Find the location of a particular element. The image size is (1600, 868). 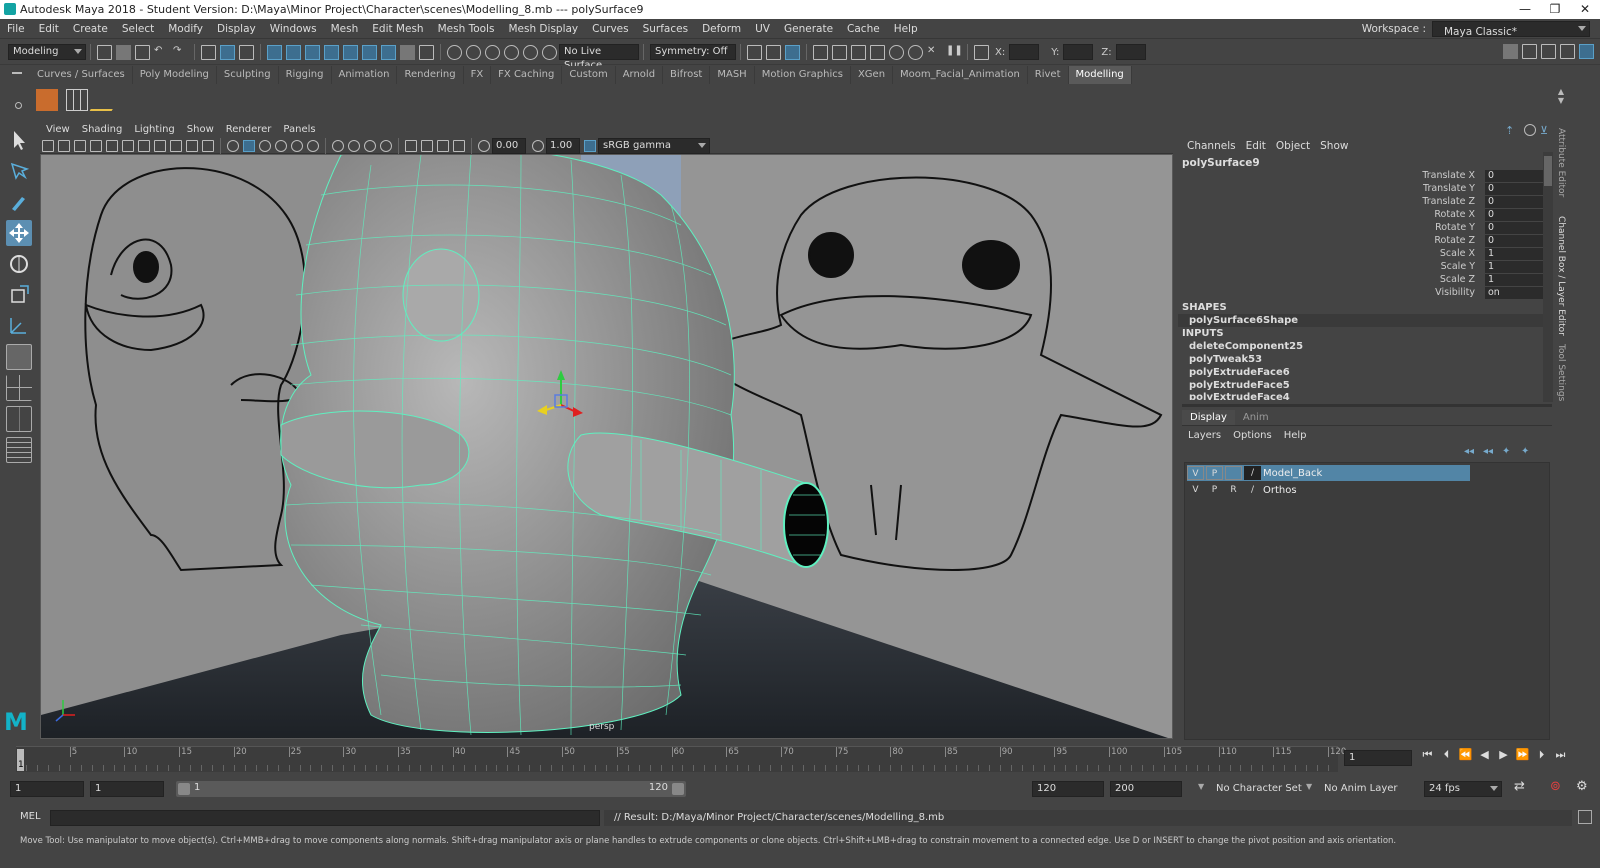

undo-icon: ↶ is located at coordinates (161, 52).